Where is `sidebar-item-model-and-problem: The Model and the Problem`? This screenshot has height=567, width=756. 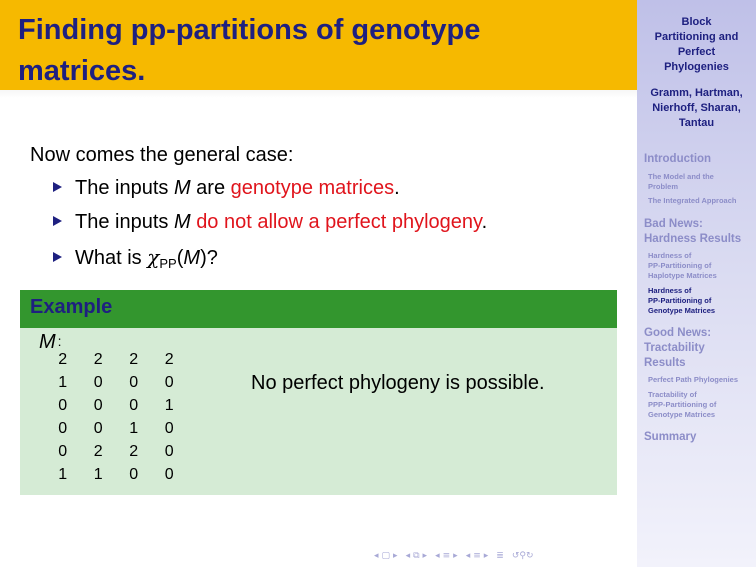
sidebar-item-model-and-problem: The Model and the Problem is located at coordinates (701, 182).